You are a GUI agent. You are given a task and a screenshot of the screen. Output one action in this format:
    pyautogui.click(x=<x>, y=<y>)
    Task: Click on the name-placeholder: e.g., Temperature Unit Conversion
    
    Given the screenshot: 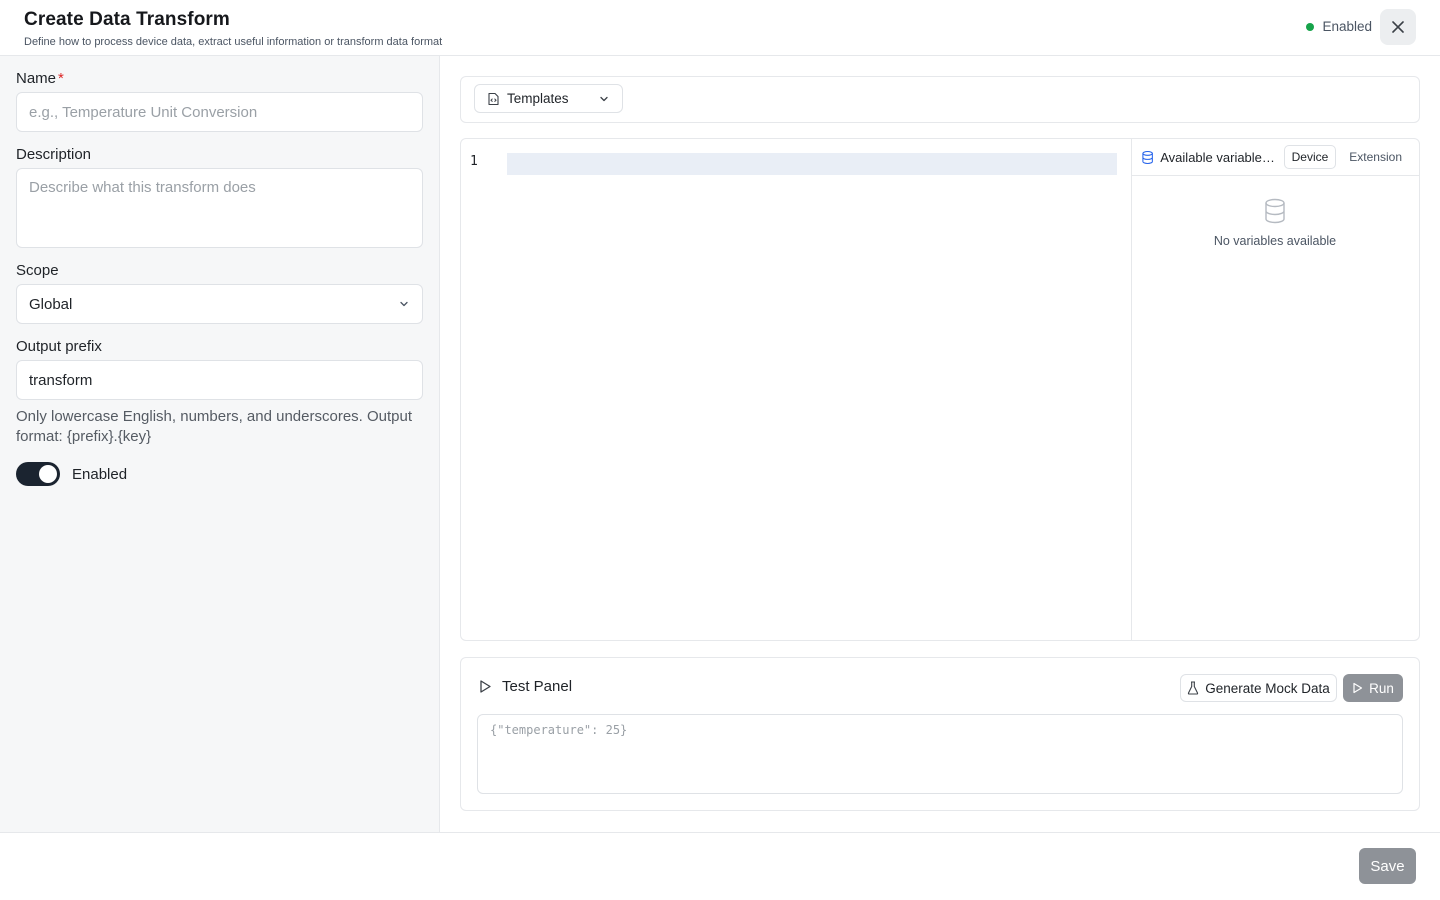 What is the action you would take?
    pyautogui.click(x=143, y=112)
    